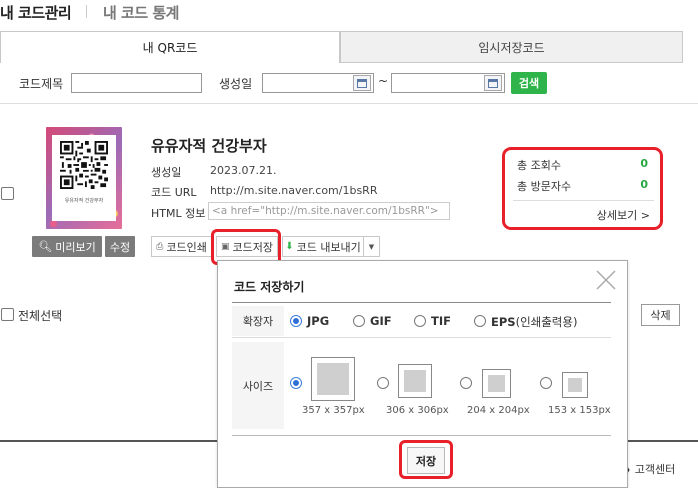  What do you see at coordinates (546, 383) in the screenshot?
I see `size-153-radio` at bounding box center [546, 383].